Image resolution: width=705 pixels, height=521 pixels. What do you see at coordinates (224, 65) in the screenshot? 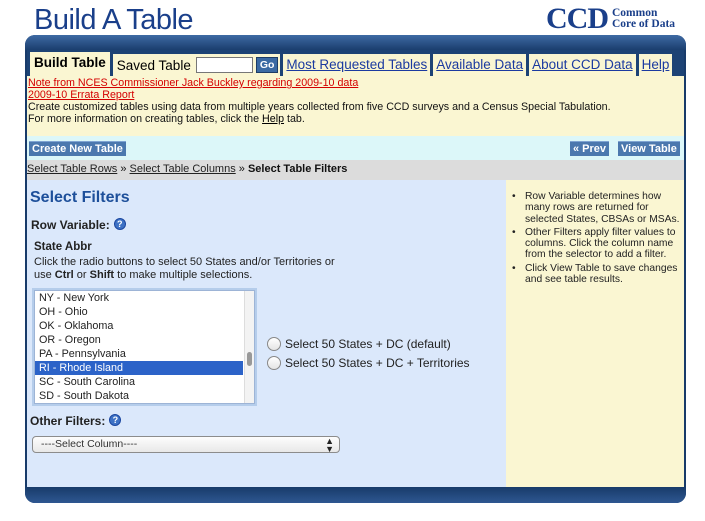
I see `saved-table-input` at bounding box center [224, 65].